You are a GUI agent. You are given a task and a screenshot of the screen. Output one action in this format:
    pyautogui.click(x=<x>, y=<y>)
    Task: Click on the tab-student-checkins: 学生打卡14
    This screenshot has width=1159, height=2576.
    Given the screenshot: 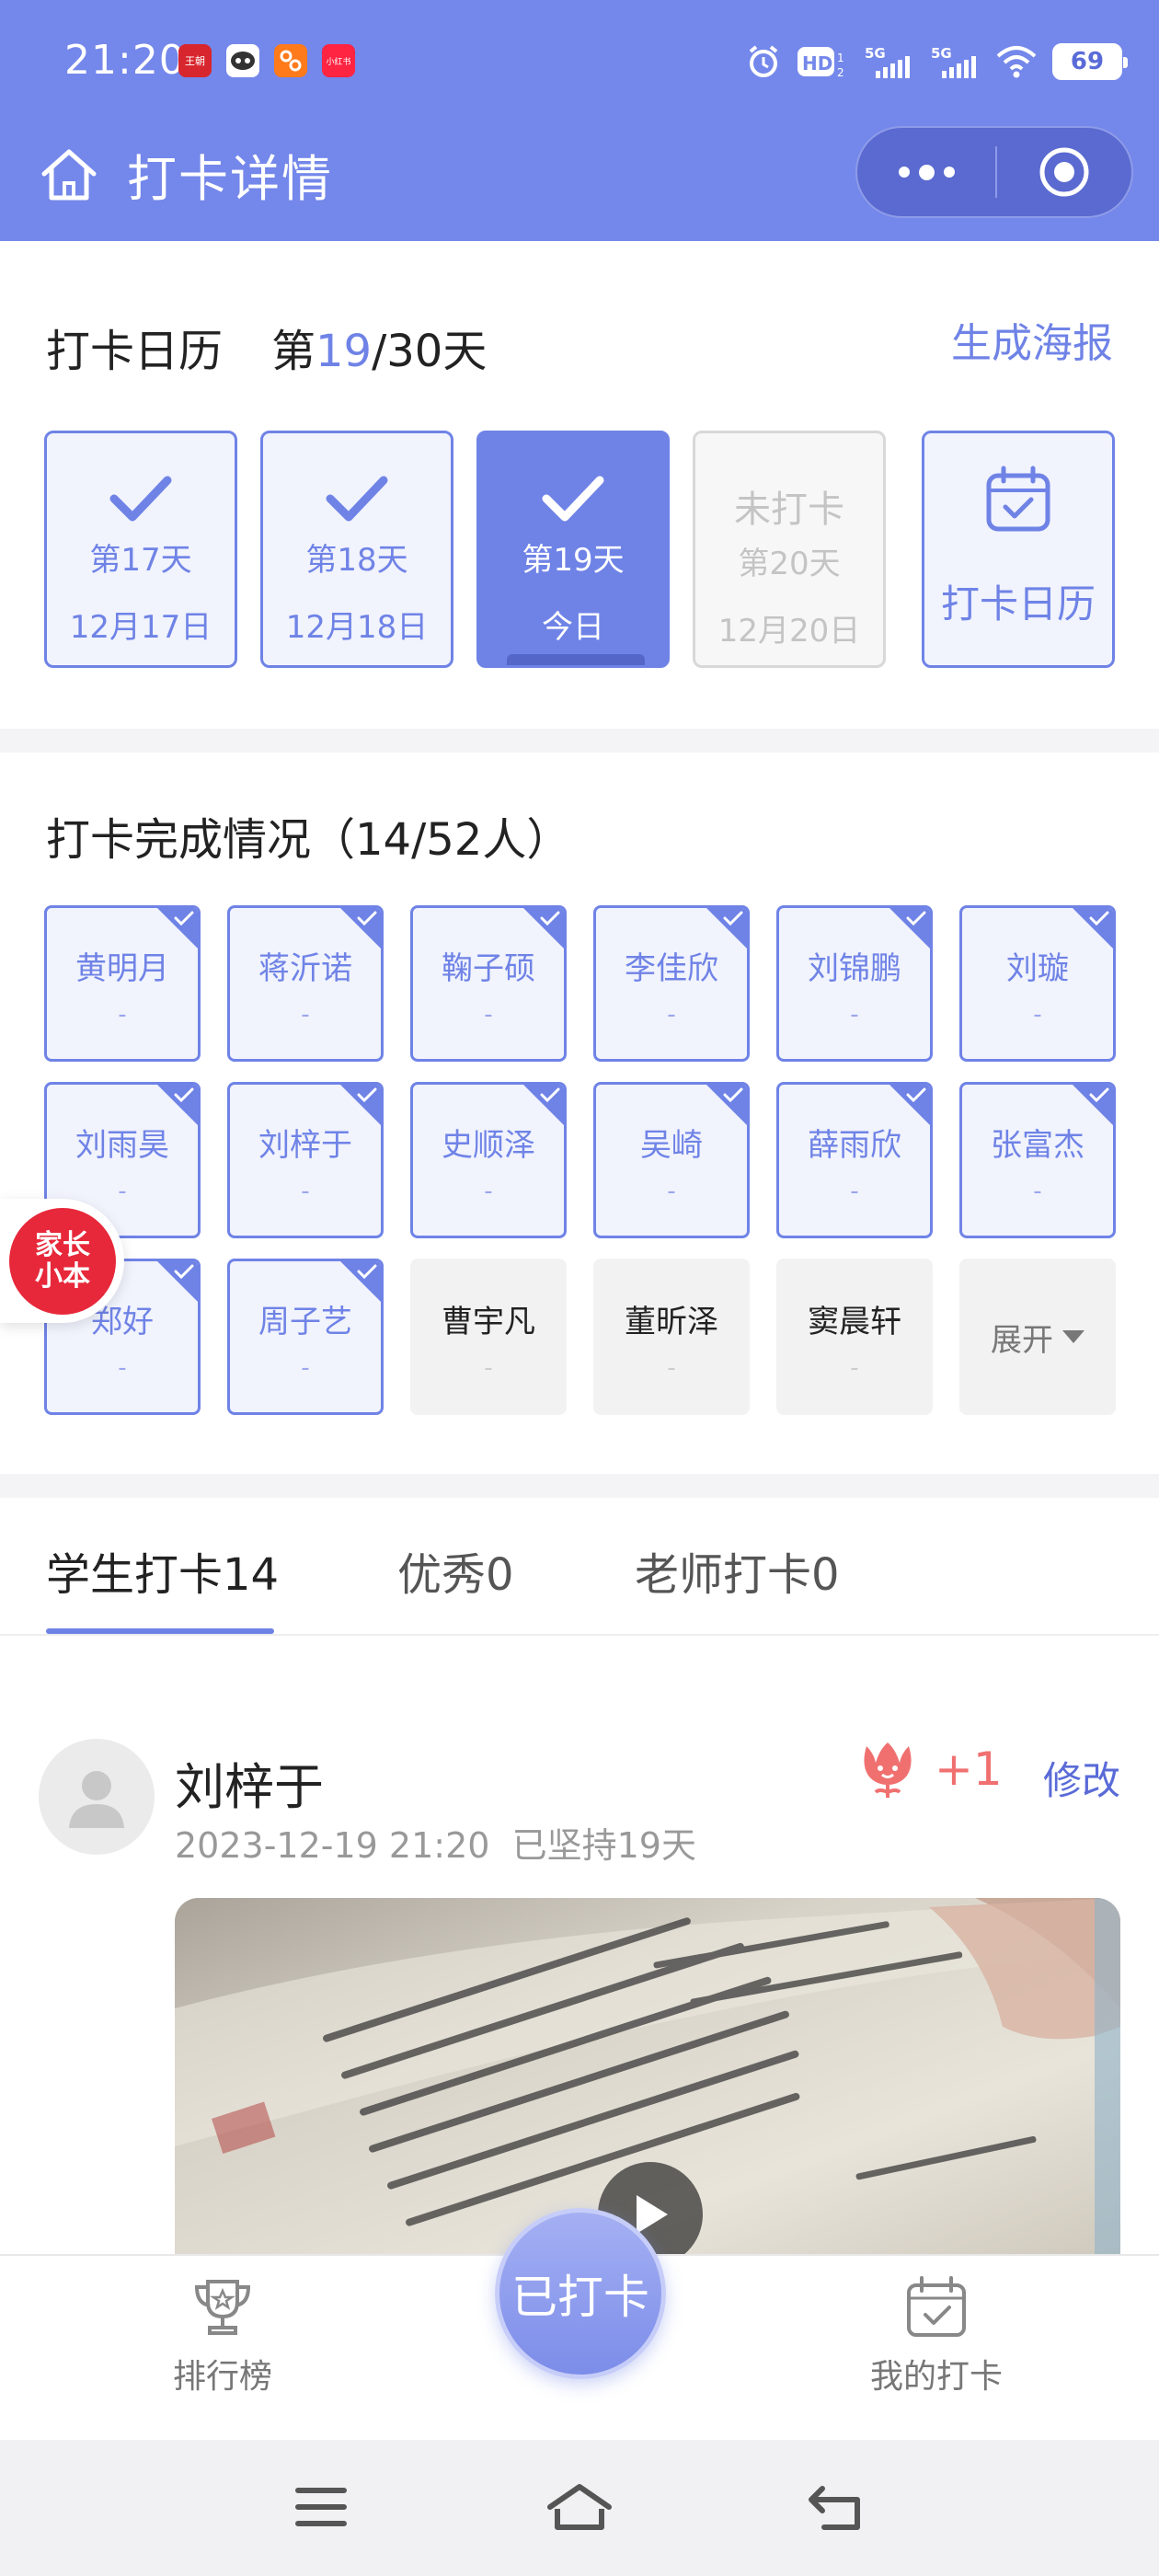 What is the action you would take?
    pyautogui.click(x=162, y=1570)
    